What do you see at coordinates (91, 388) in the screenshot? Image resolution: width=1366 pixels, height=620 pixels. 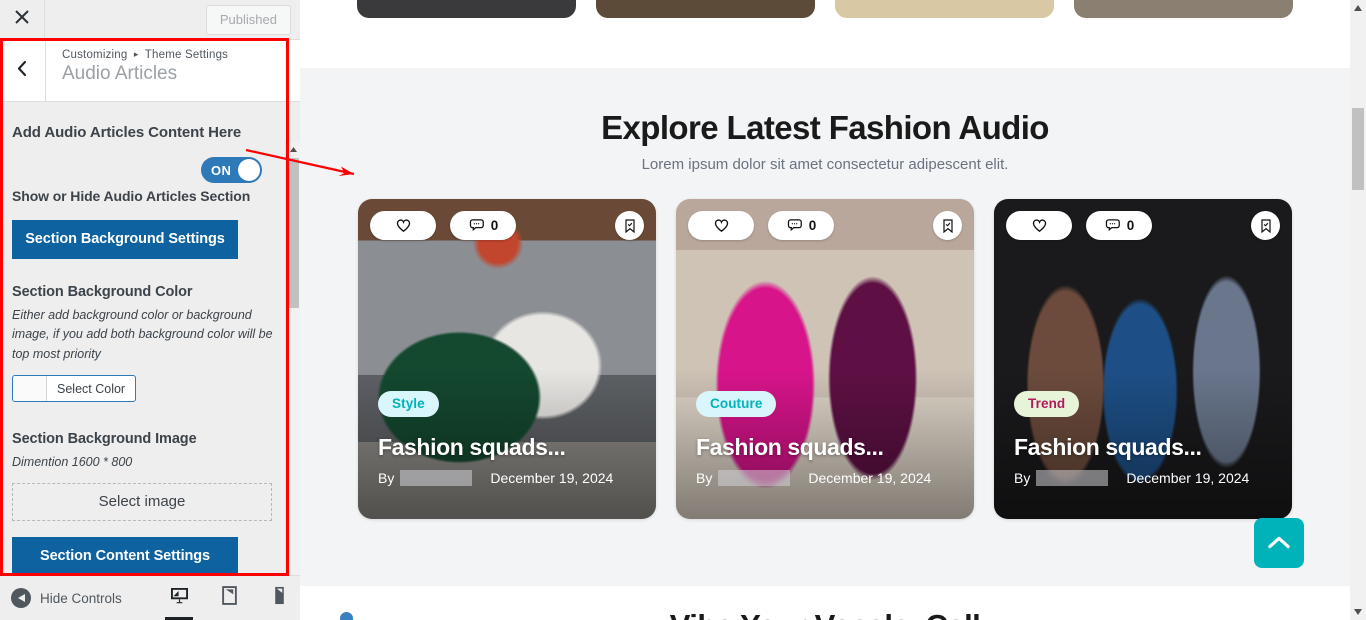 I see `select-color-label: Select Color` at bounding box center [91, 388].